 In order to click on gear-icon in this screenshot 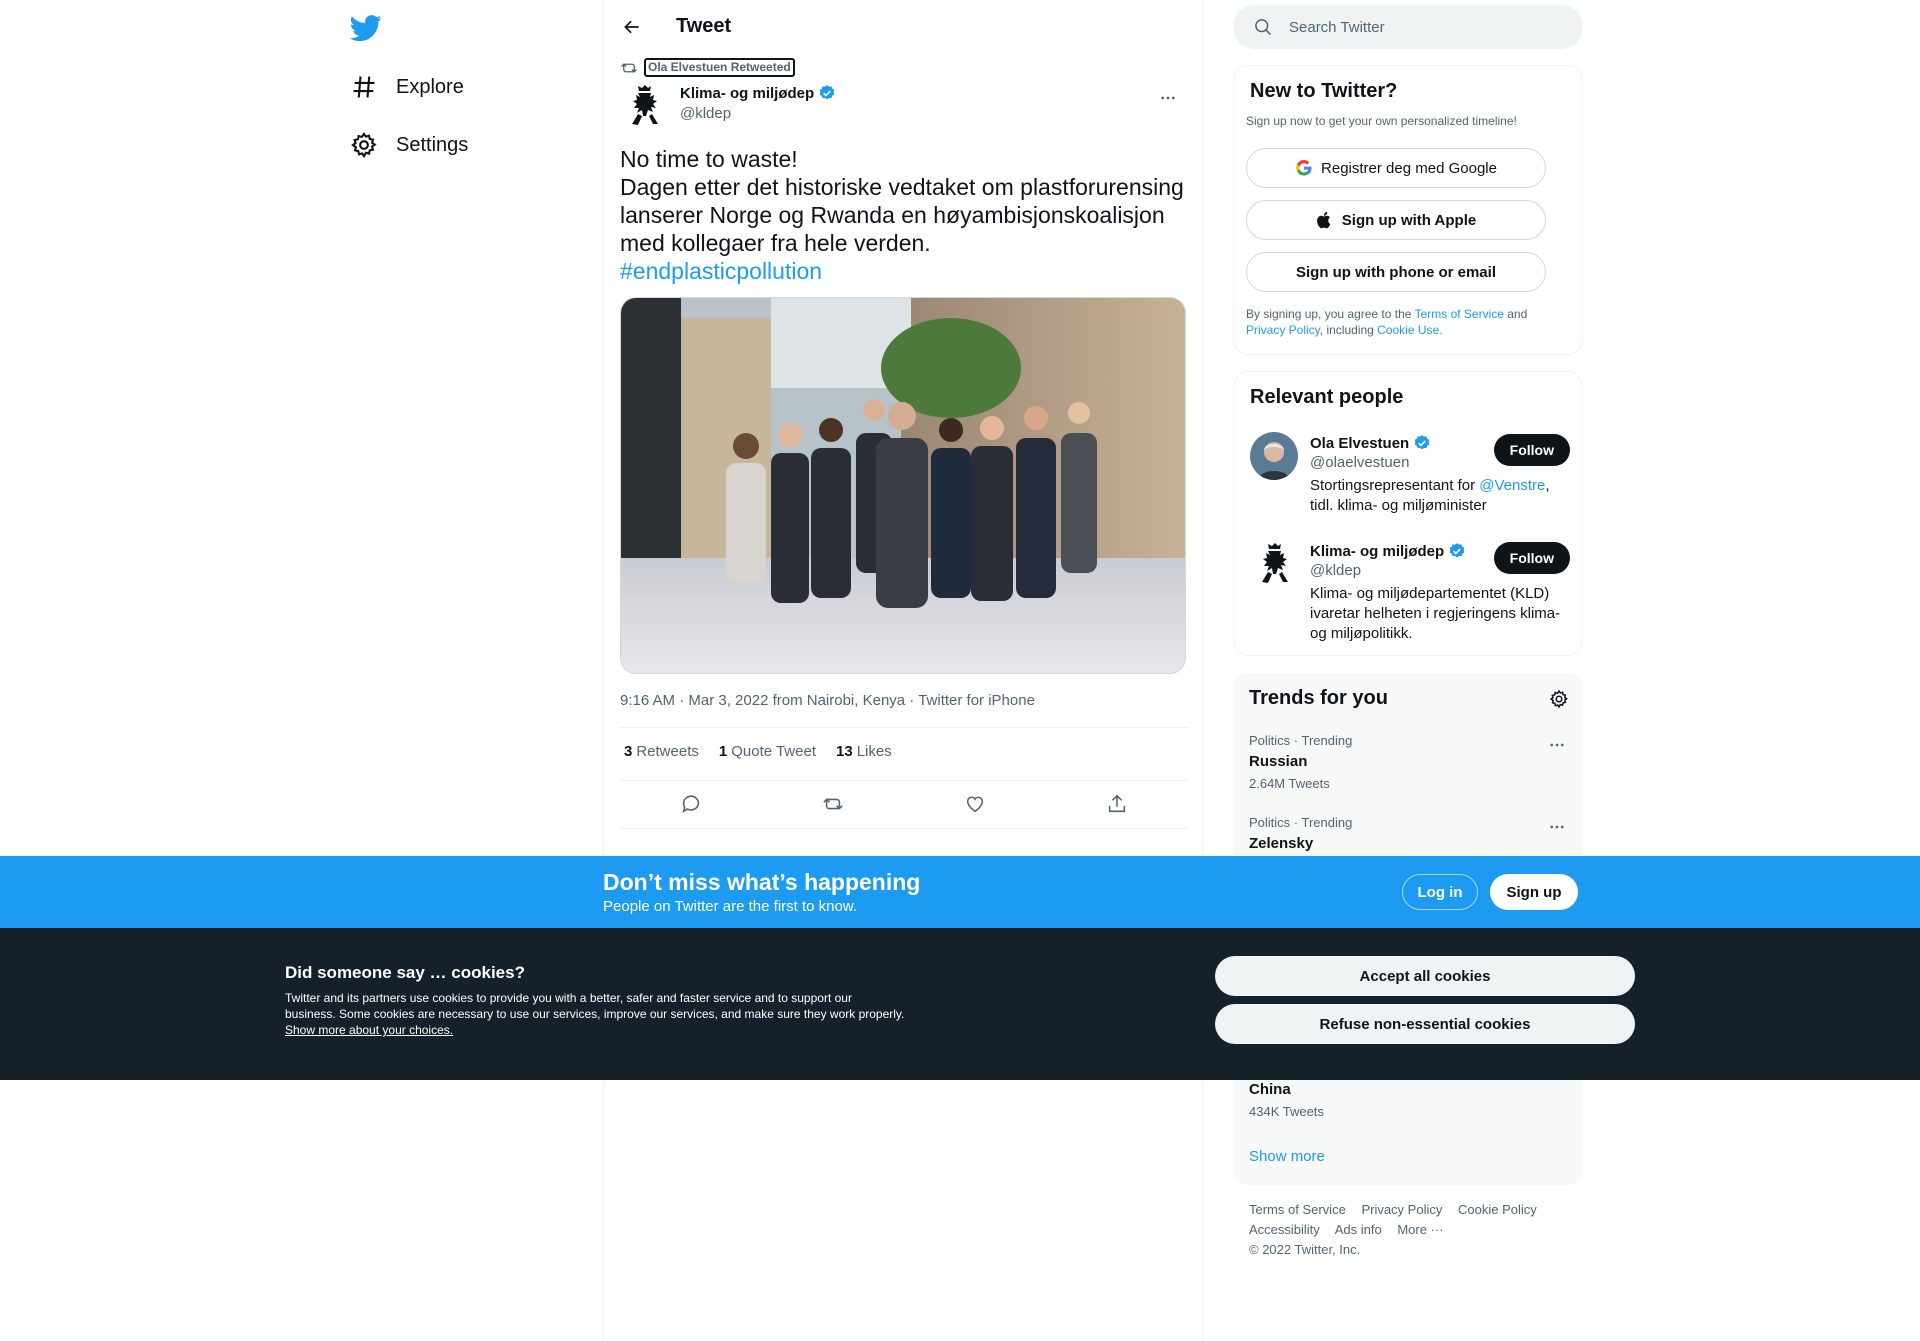, I will do `click(1559, 699)`.